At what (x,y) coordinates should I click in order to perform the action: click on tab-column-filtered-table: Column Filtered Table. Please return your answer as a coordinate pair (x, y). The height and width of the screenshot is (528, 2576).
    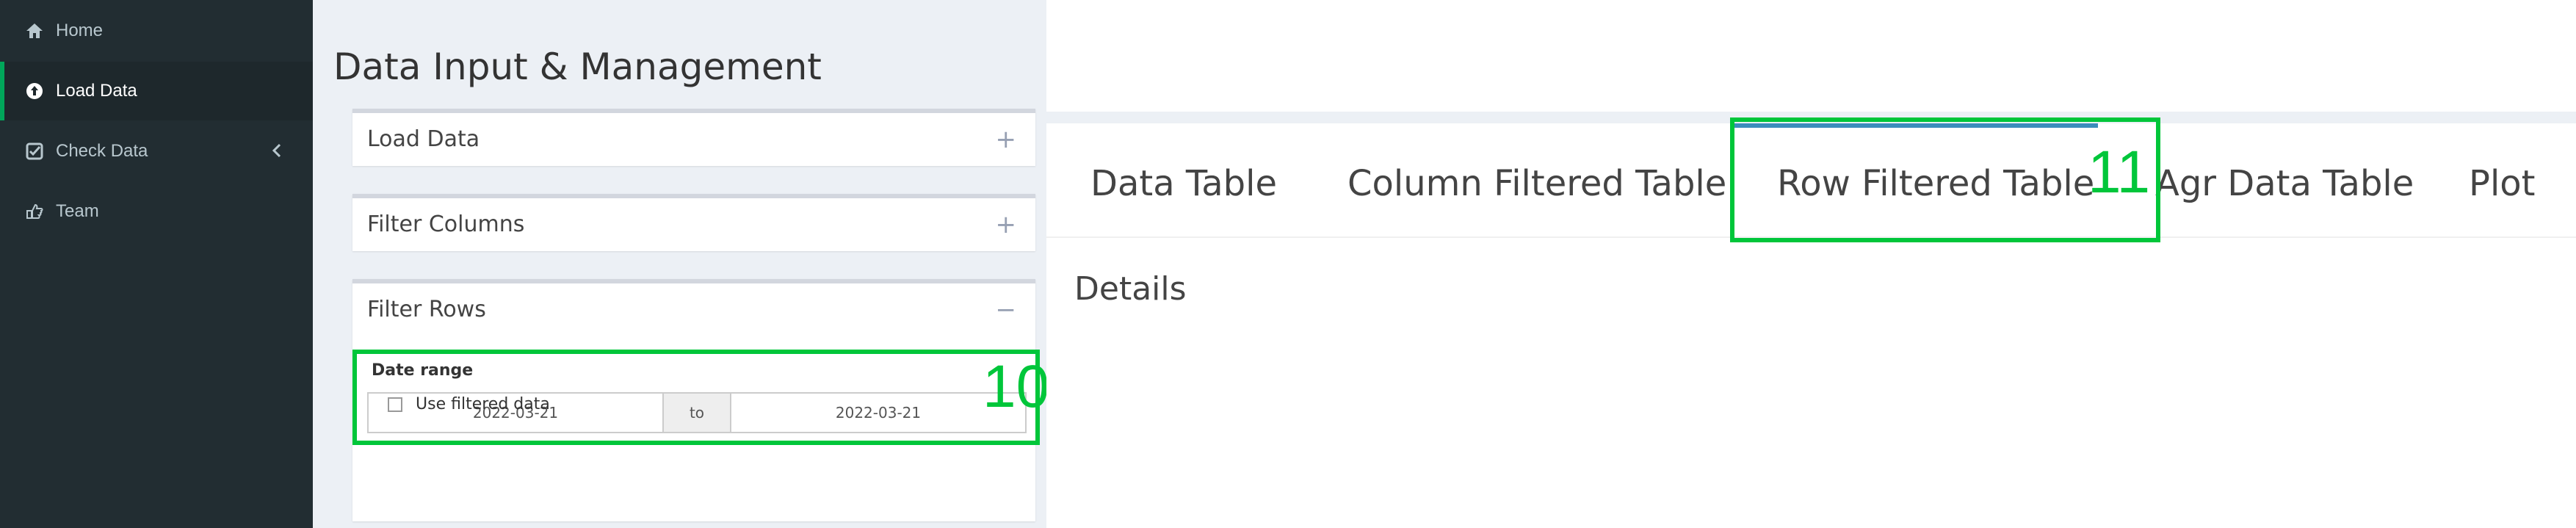
    Looking at the image, I should click on (1536, 184).